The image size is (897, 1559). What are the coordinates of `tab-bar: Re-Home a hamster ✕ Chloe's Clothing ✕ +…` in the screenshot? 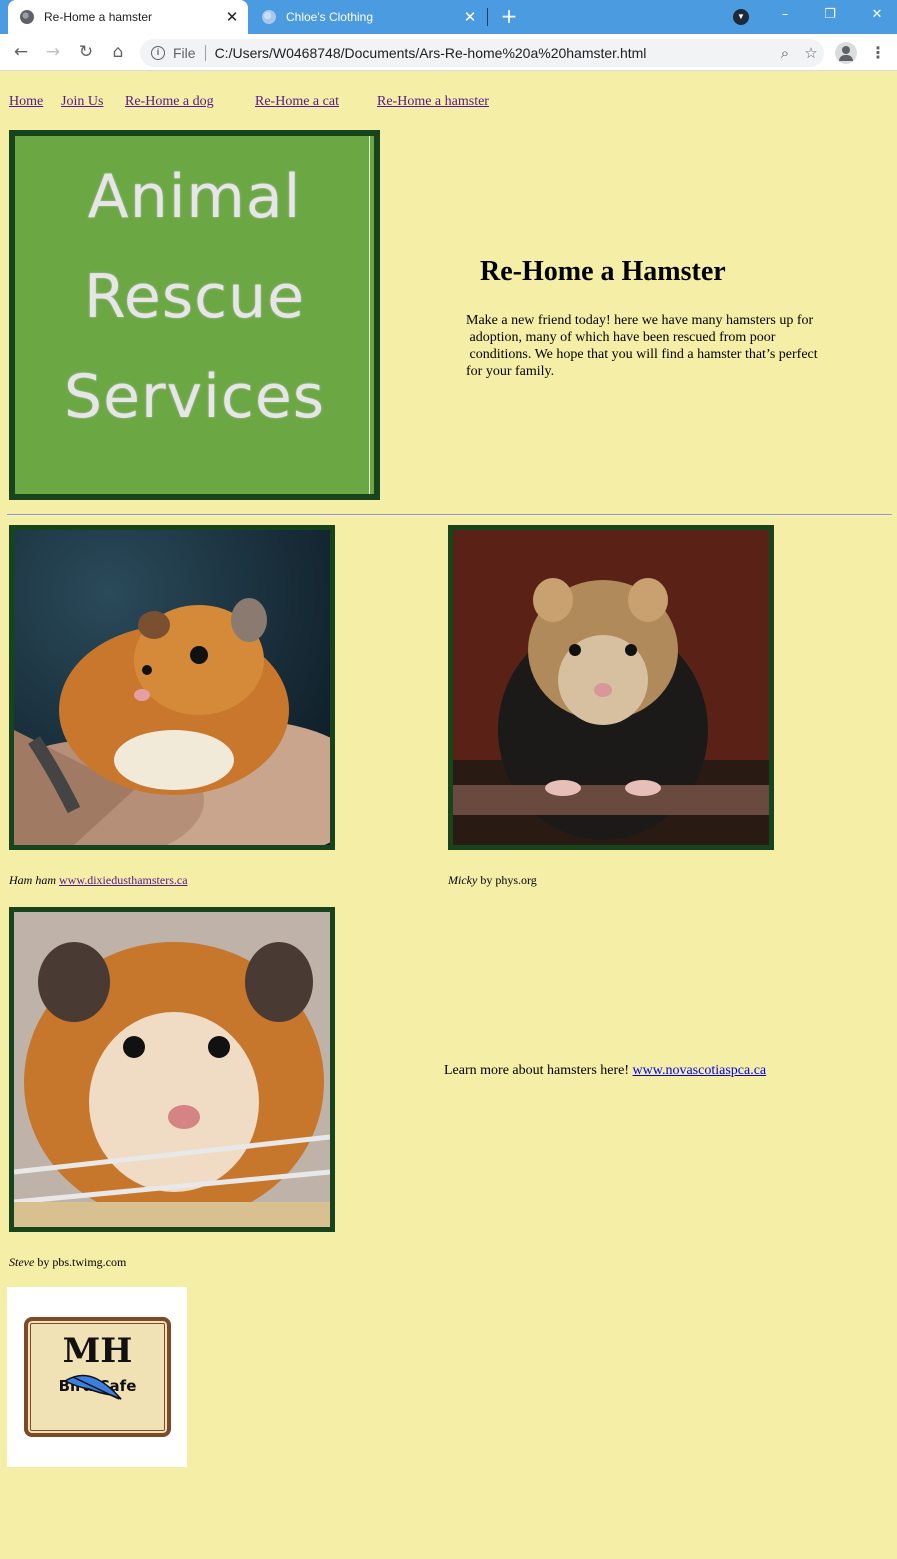 It's located at (448, 17).